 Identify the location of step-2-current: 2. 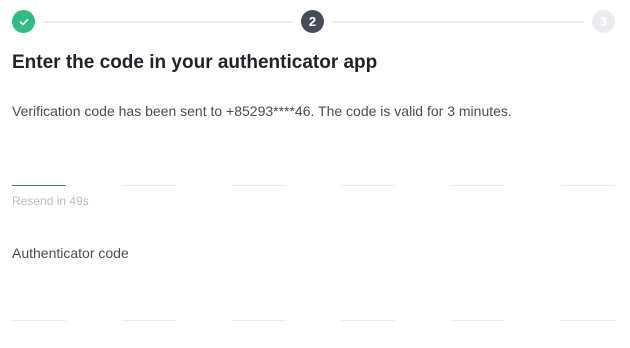
(312, 21).